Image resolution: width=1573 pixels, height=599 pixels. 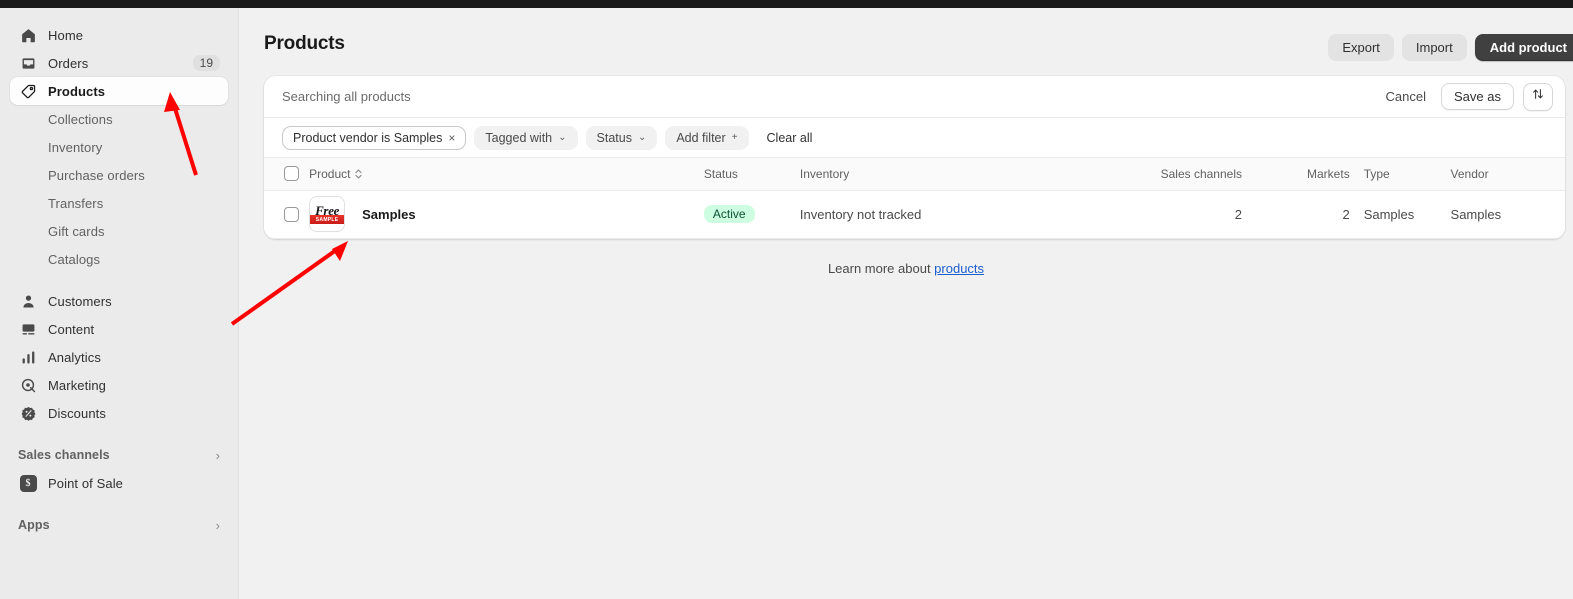 What do you see at coordinates (119, 63) in the screenshot?
I see `sidebar-item-orders: Orders 19` at bounding box center [119, 63].